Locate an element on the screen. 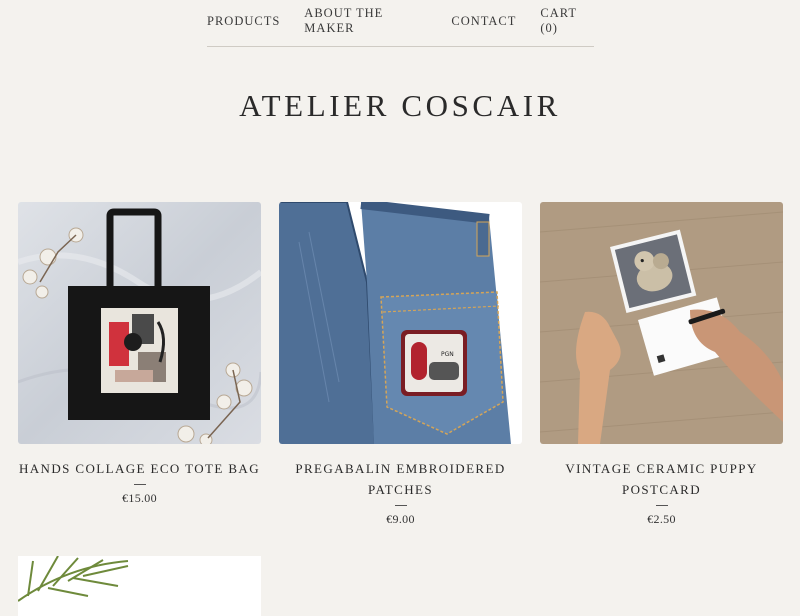  product-card-plant is located at coordinates (139, 586).